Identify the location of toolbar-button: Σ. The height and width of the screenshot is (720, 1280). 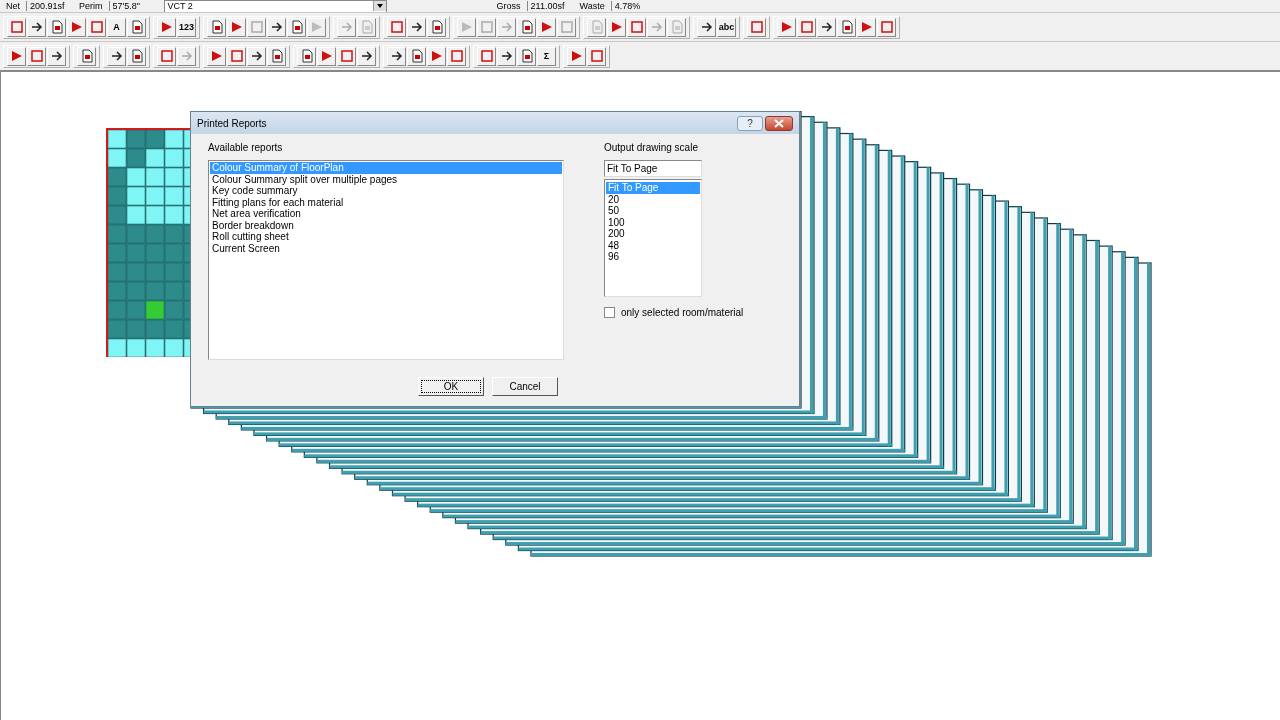
(546, 56).